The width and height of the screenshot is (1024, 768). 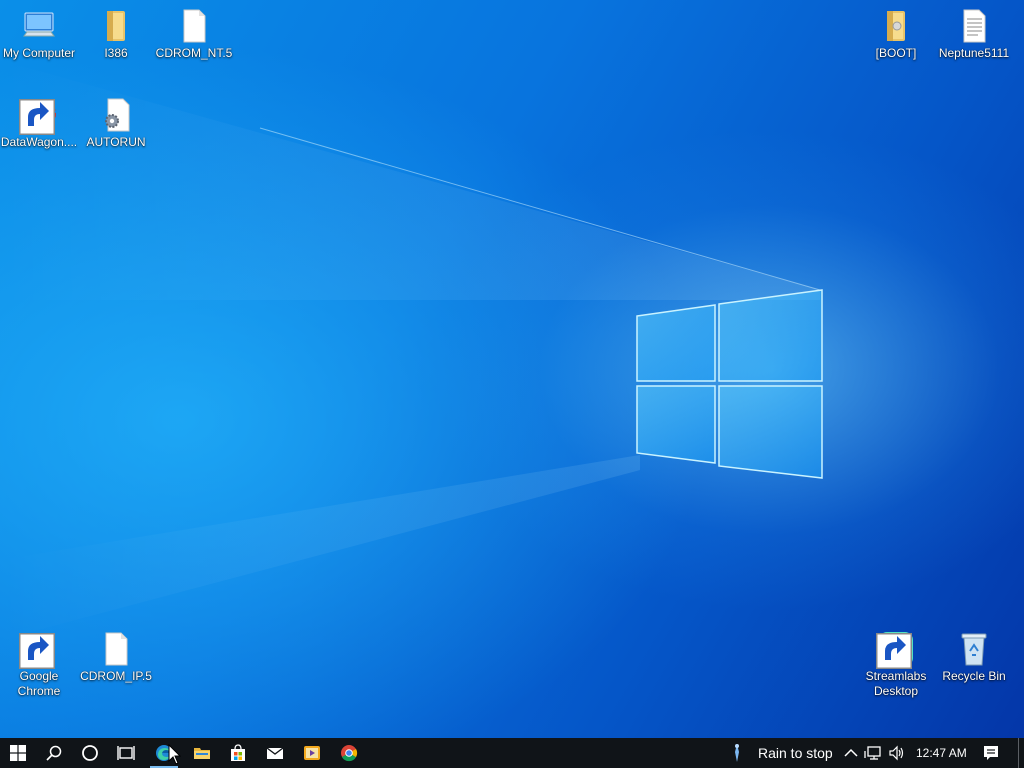 I want to click on desktop-icon-my-computer: My Computer, so click(x=39, y=34).